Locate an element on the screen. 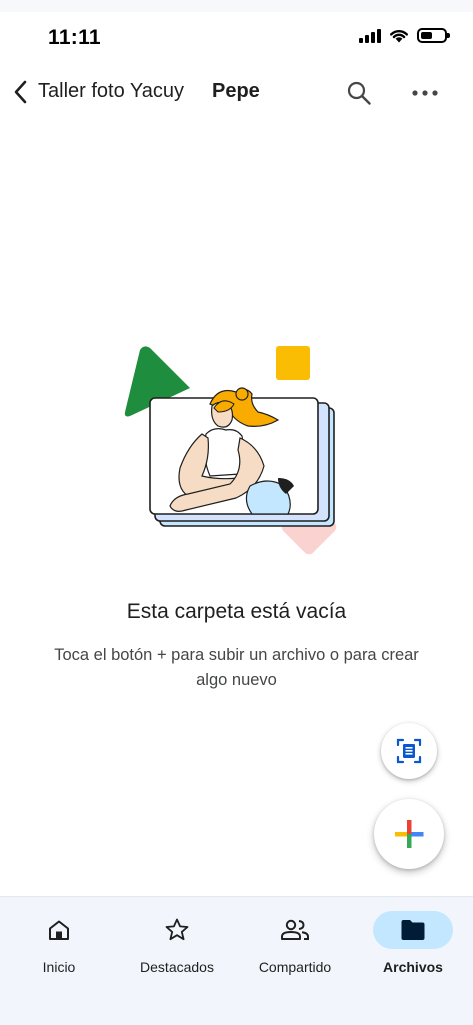 The height and width of the screenshot is (1025, 473). scan-document-button is located at coordinates (409, 751).